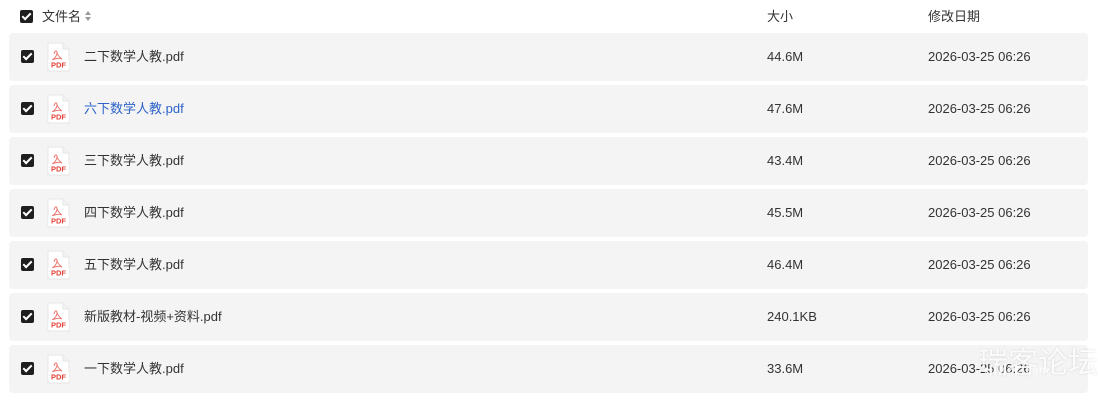 The height and width of the screenshot is (404, 1098). What do you see at coordinates (548, 109) in the screenshot?
I see `file-row: PDF 六下数学人教.pdf 47.6M 2026-03-25 06:26` at bounding box center [548, 109].